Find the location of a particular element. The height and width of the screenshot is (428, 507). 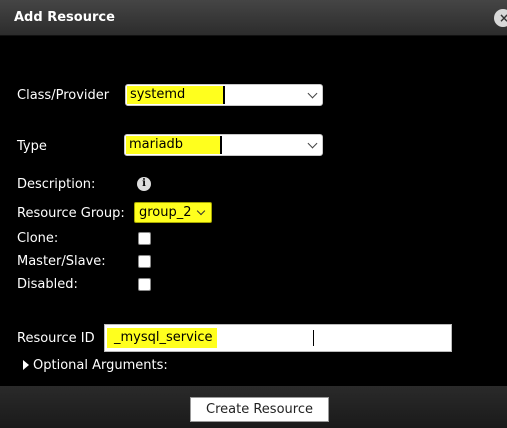

expand-triangle-icon is located at coordinates (26, 365).